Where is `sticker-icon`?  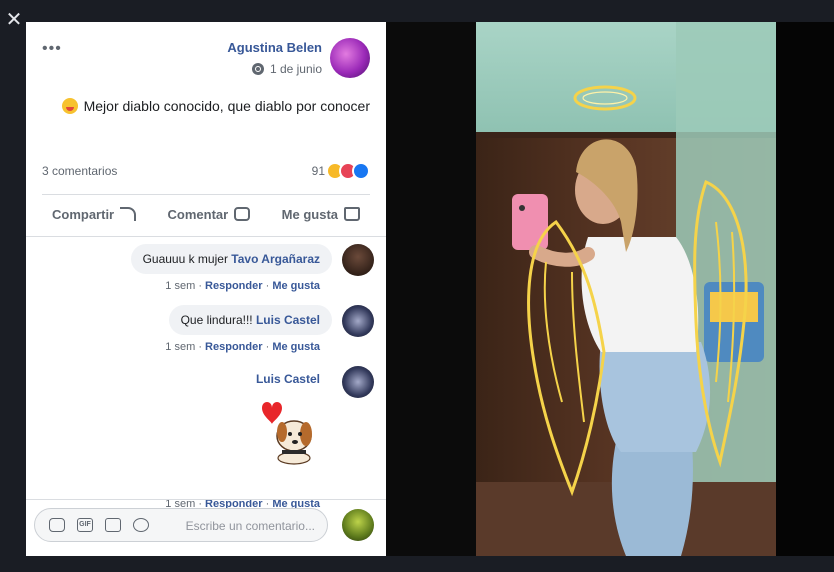
sticker-icon is located at coordinates (57, 525).